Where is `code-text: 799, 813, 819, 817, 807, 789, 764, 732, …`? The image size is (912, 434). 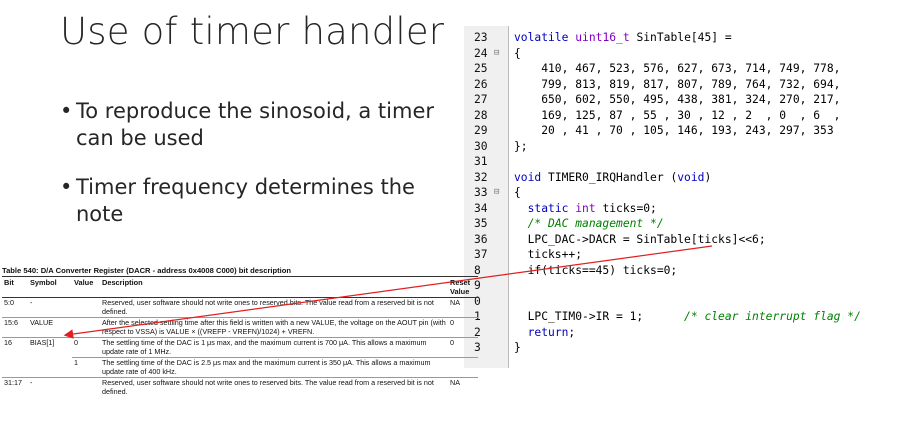 code-text: 799, 813, 819, 817, 807, 789, 764, 732, … is located at coordinates (677, 84).